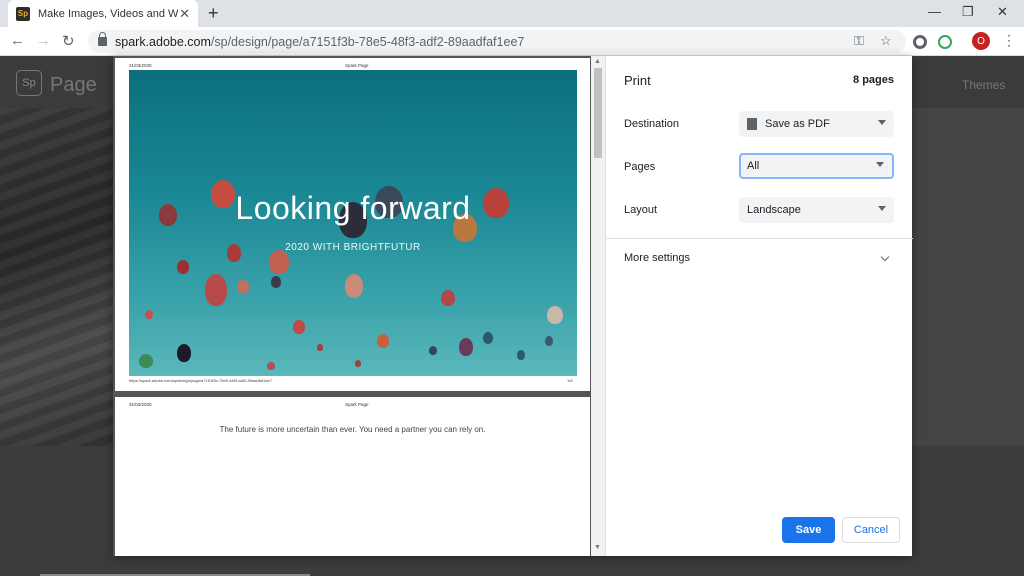 The width and height of the screenshot is (1024, 576). I want to click on chevron-down-icon, so click(885, 257).